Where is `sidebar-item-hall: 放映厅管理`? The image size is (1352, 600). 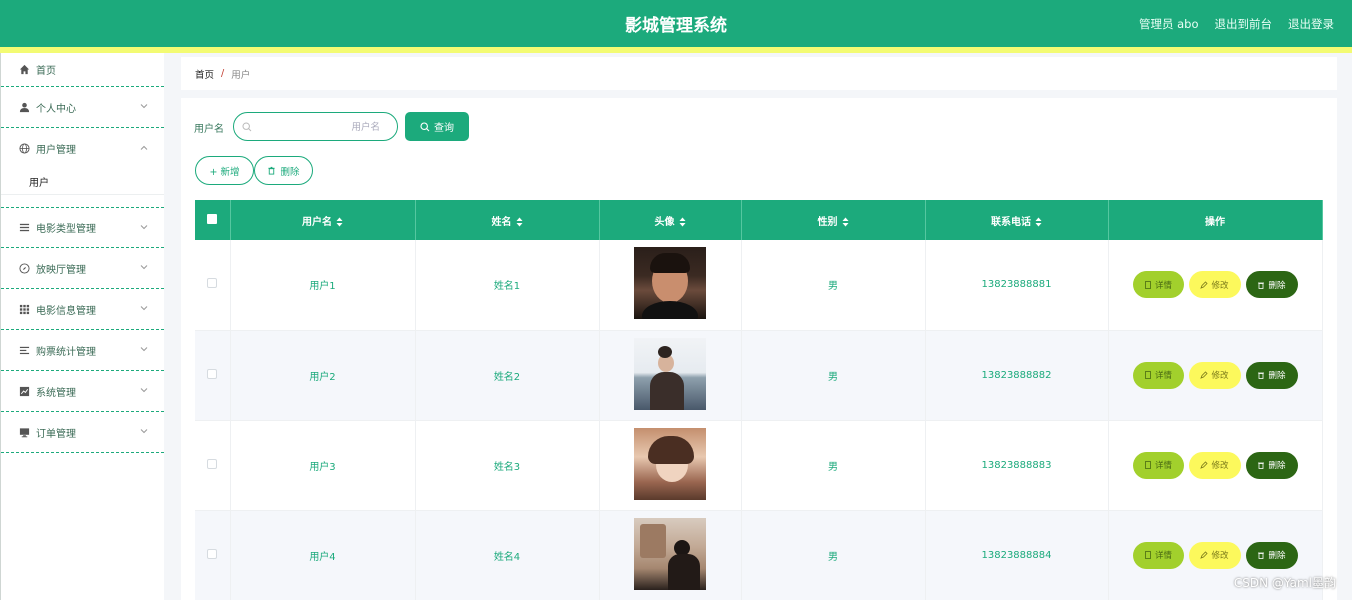
sidebar-item-hall: 放映厅管理 is located at coordinates (82, 268).